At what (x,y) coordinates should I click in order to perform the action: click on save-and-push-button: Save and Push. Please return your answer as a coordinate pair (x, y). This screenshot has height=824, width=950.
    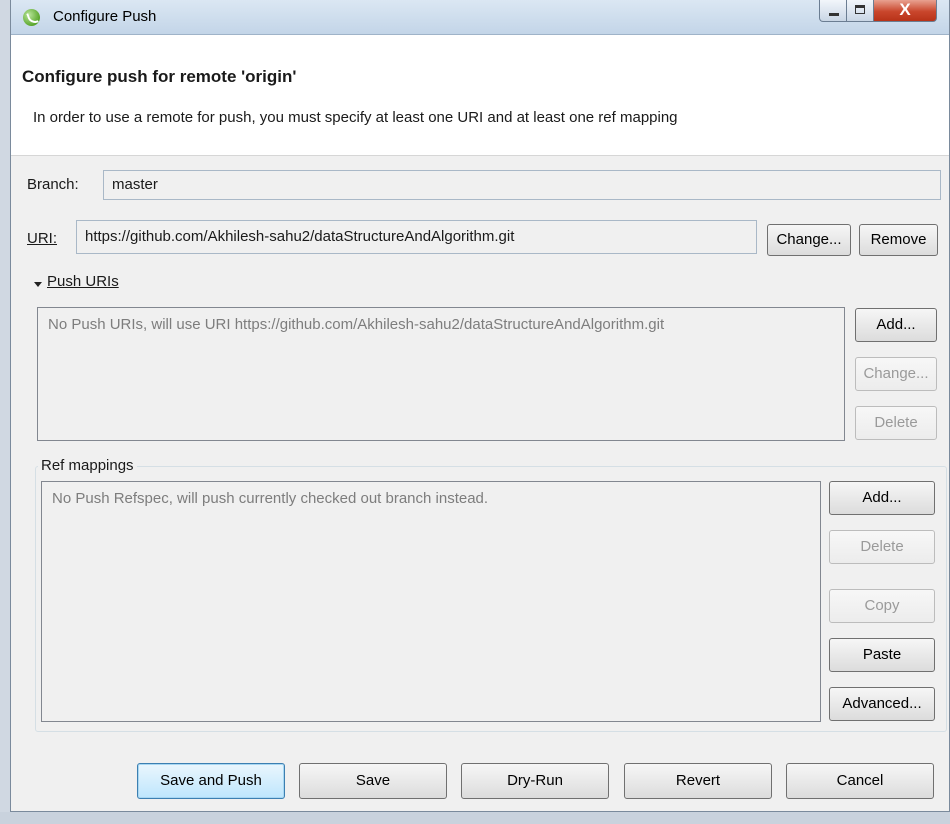
    Looking at the image, I should click on (211, 781).